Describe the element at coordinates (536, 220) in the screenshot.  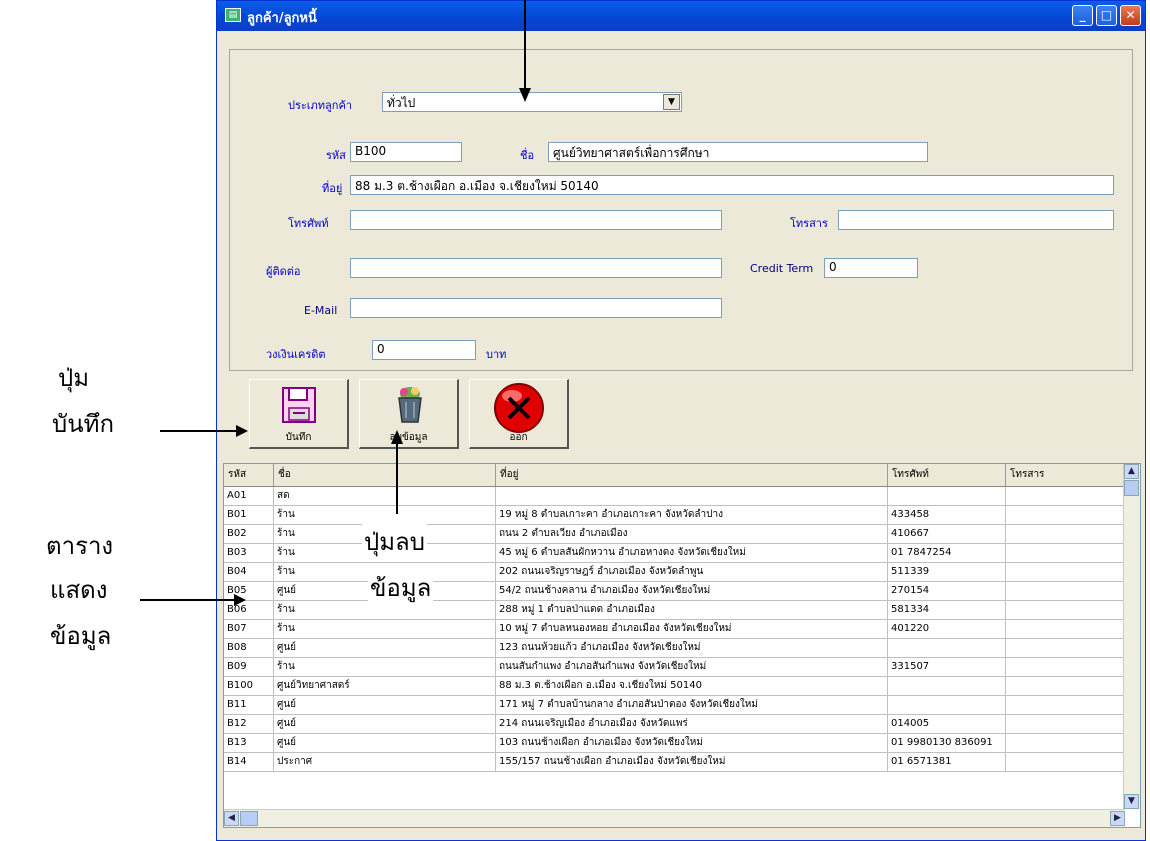
I see `phone-field` at that location.